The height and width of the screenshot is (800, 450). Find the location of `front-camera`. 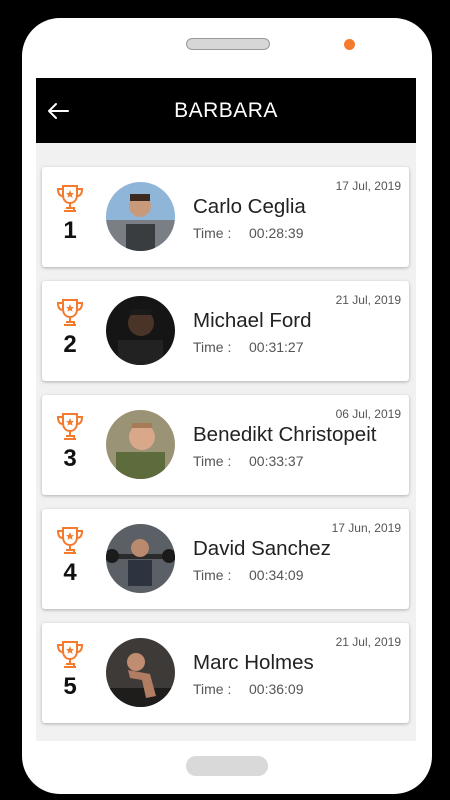

front-camera is located at coordinates (349, 44).